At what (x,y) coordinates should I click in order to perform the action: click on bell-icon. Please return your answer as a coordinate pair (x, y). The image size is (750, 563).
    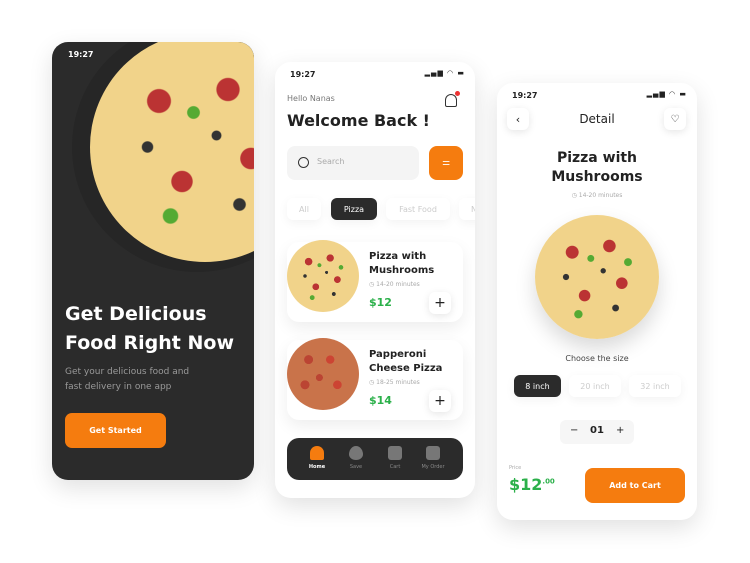
    Looking at the image, I should click on (452, 99).